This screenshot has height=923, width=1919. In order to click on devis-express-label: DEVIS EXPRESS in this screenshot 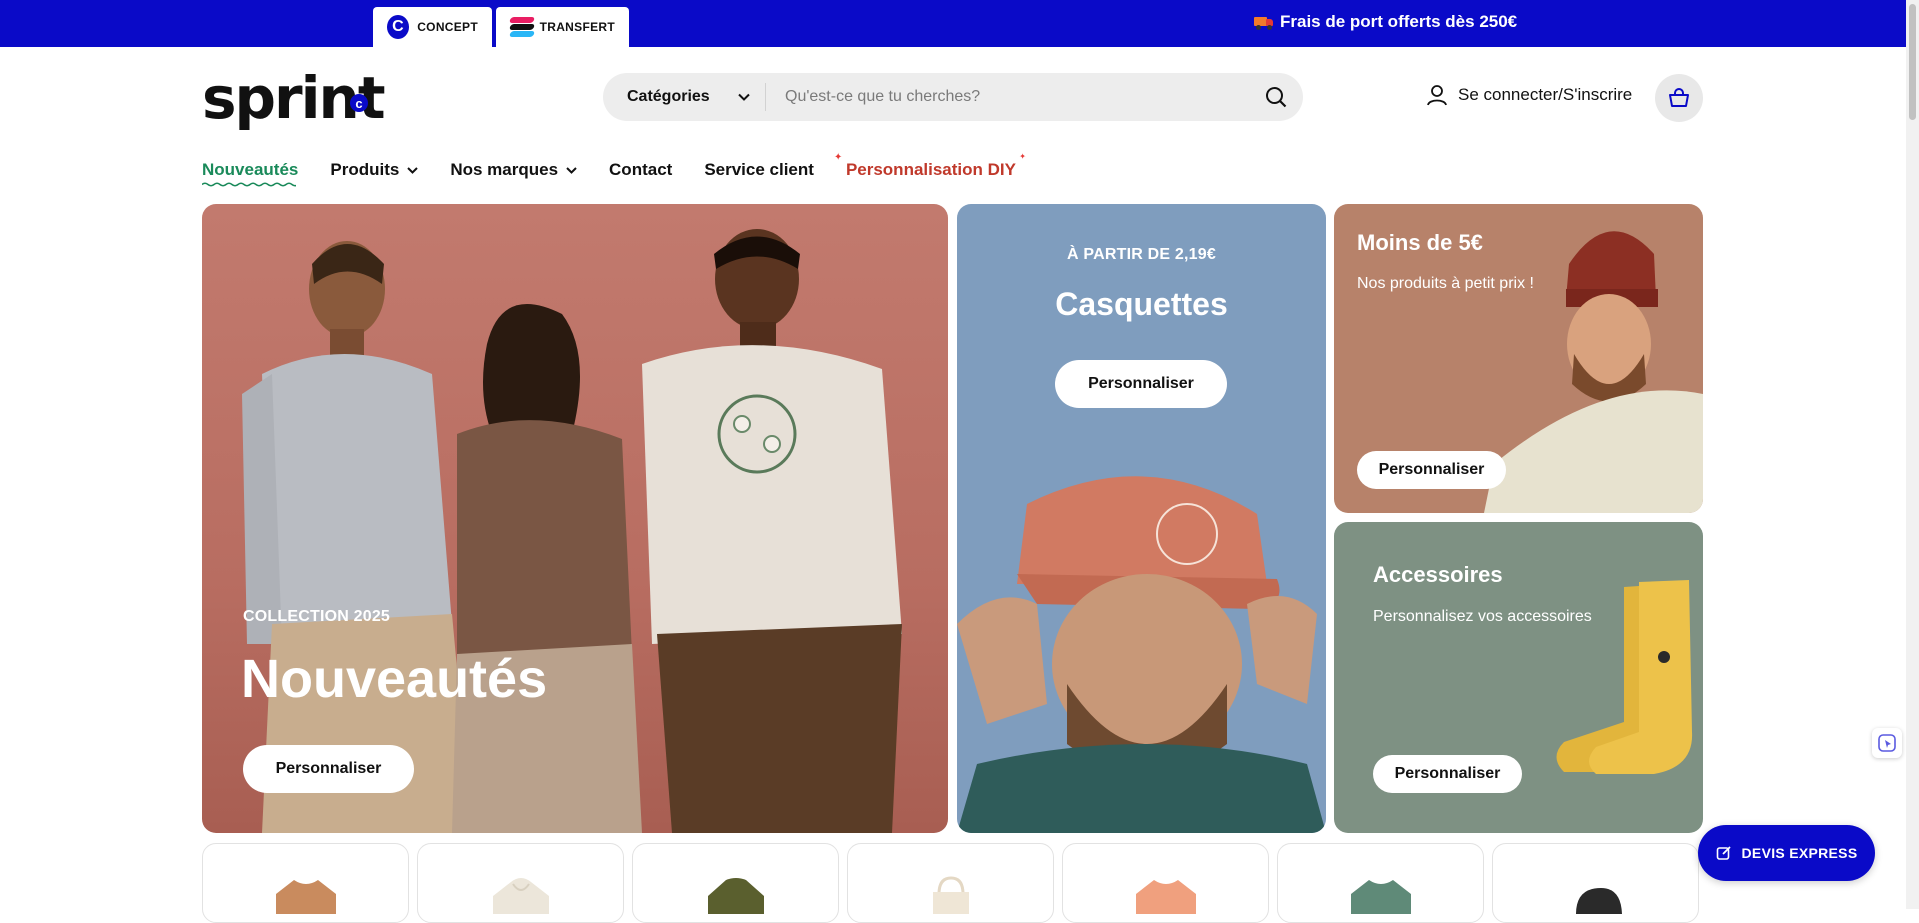, I will do `click(1799, 853)`.